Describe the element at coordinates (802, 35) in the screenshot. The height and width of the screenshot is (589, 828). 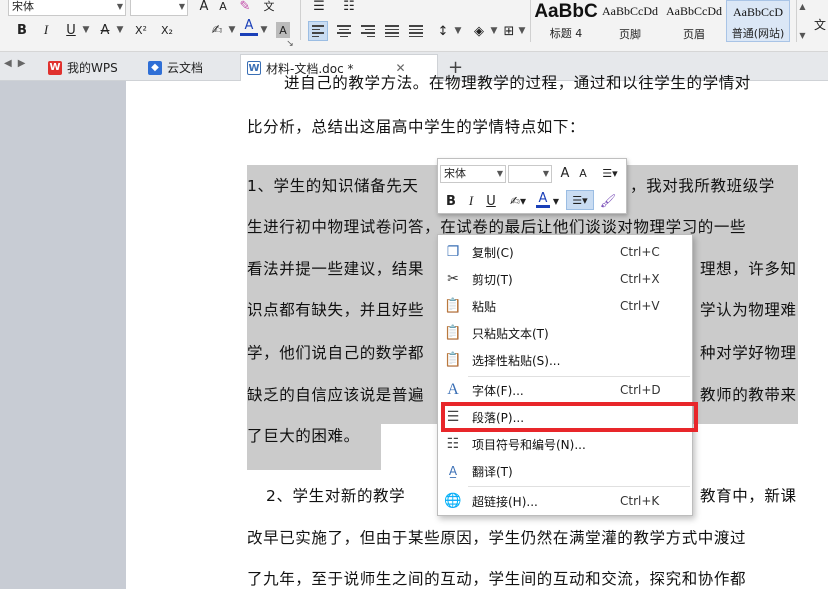
I see `chevron-down-icon: ▼` at that location.